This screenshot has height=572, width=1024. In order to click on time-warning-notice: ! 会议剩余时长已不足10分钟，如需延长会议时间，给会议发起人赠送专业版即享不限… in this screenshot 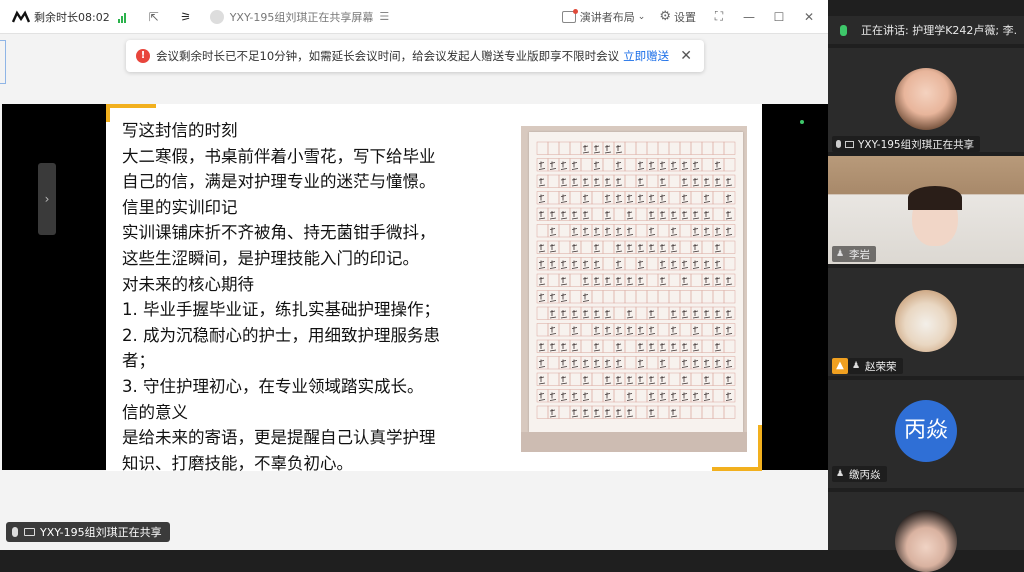, I will do `click(415, 56)`.